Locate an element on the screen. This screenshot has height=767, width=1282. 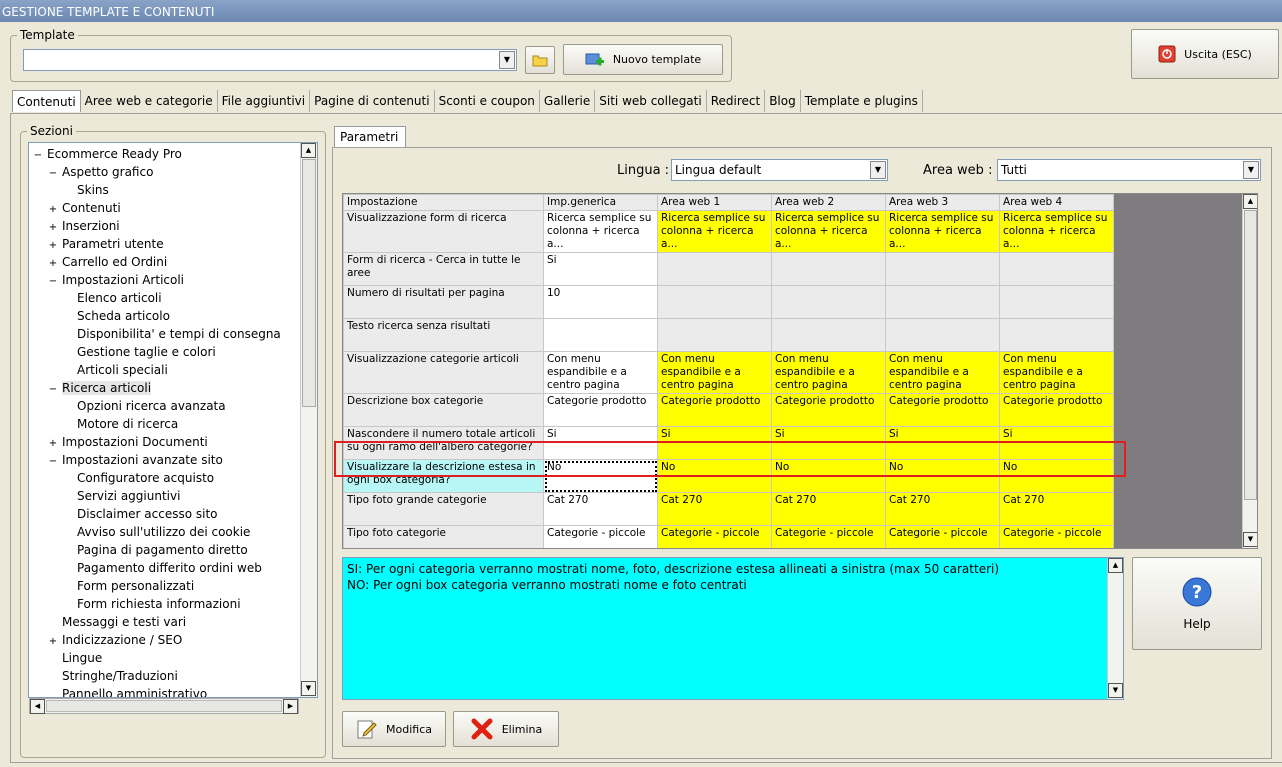
tree-item: − Aspetto grafico is located at coordinates (101, 172).